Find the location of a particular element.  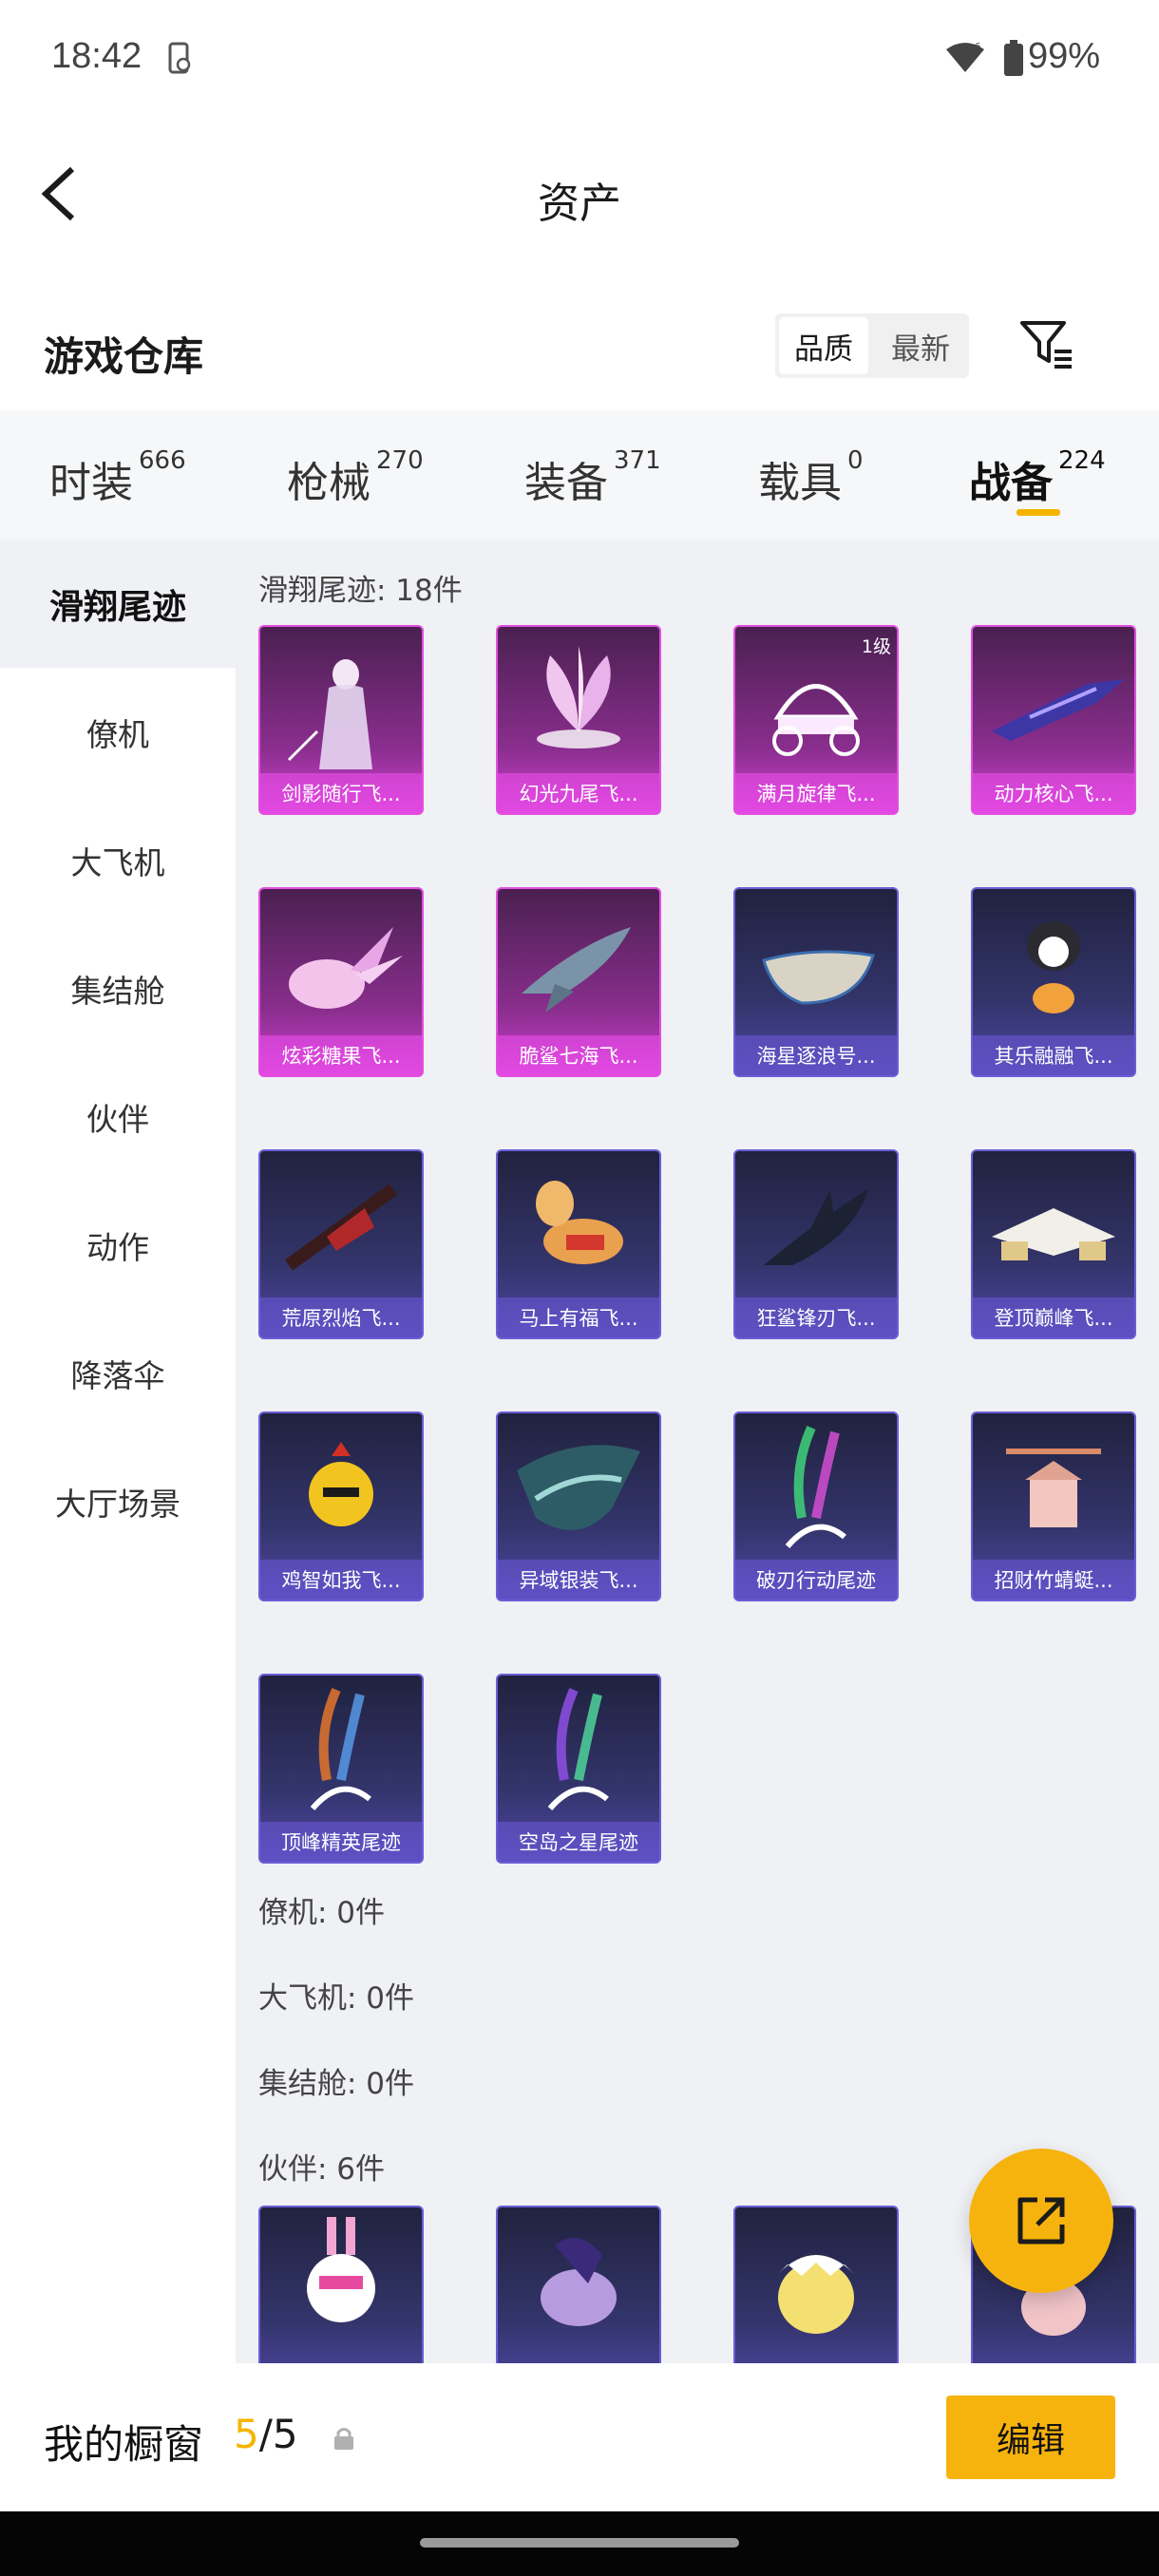

filter-icon is located at coordinates (1046, 343).